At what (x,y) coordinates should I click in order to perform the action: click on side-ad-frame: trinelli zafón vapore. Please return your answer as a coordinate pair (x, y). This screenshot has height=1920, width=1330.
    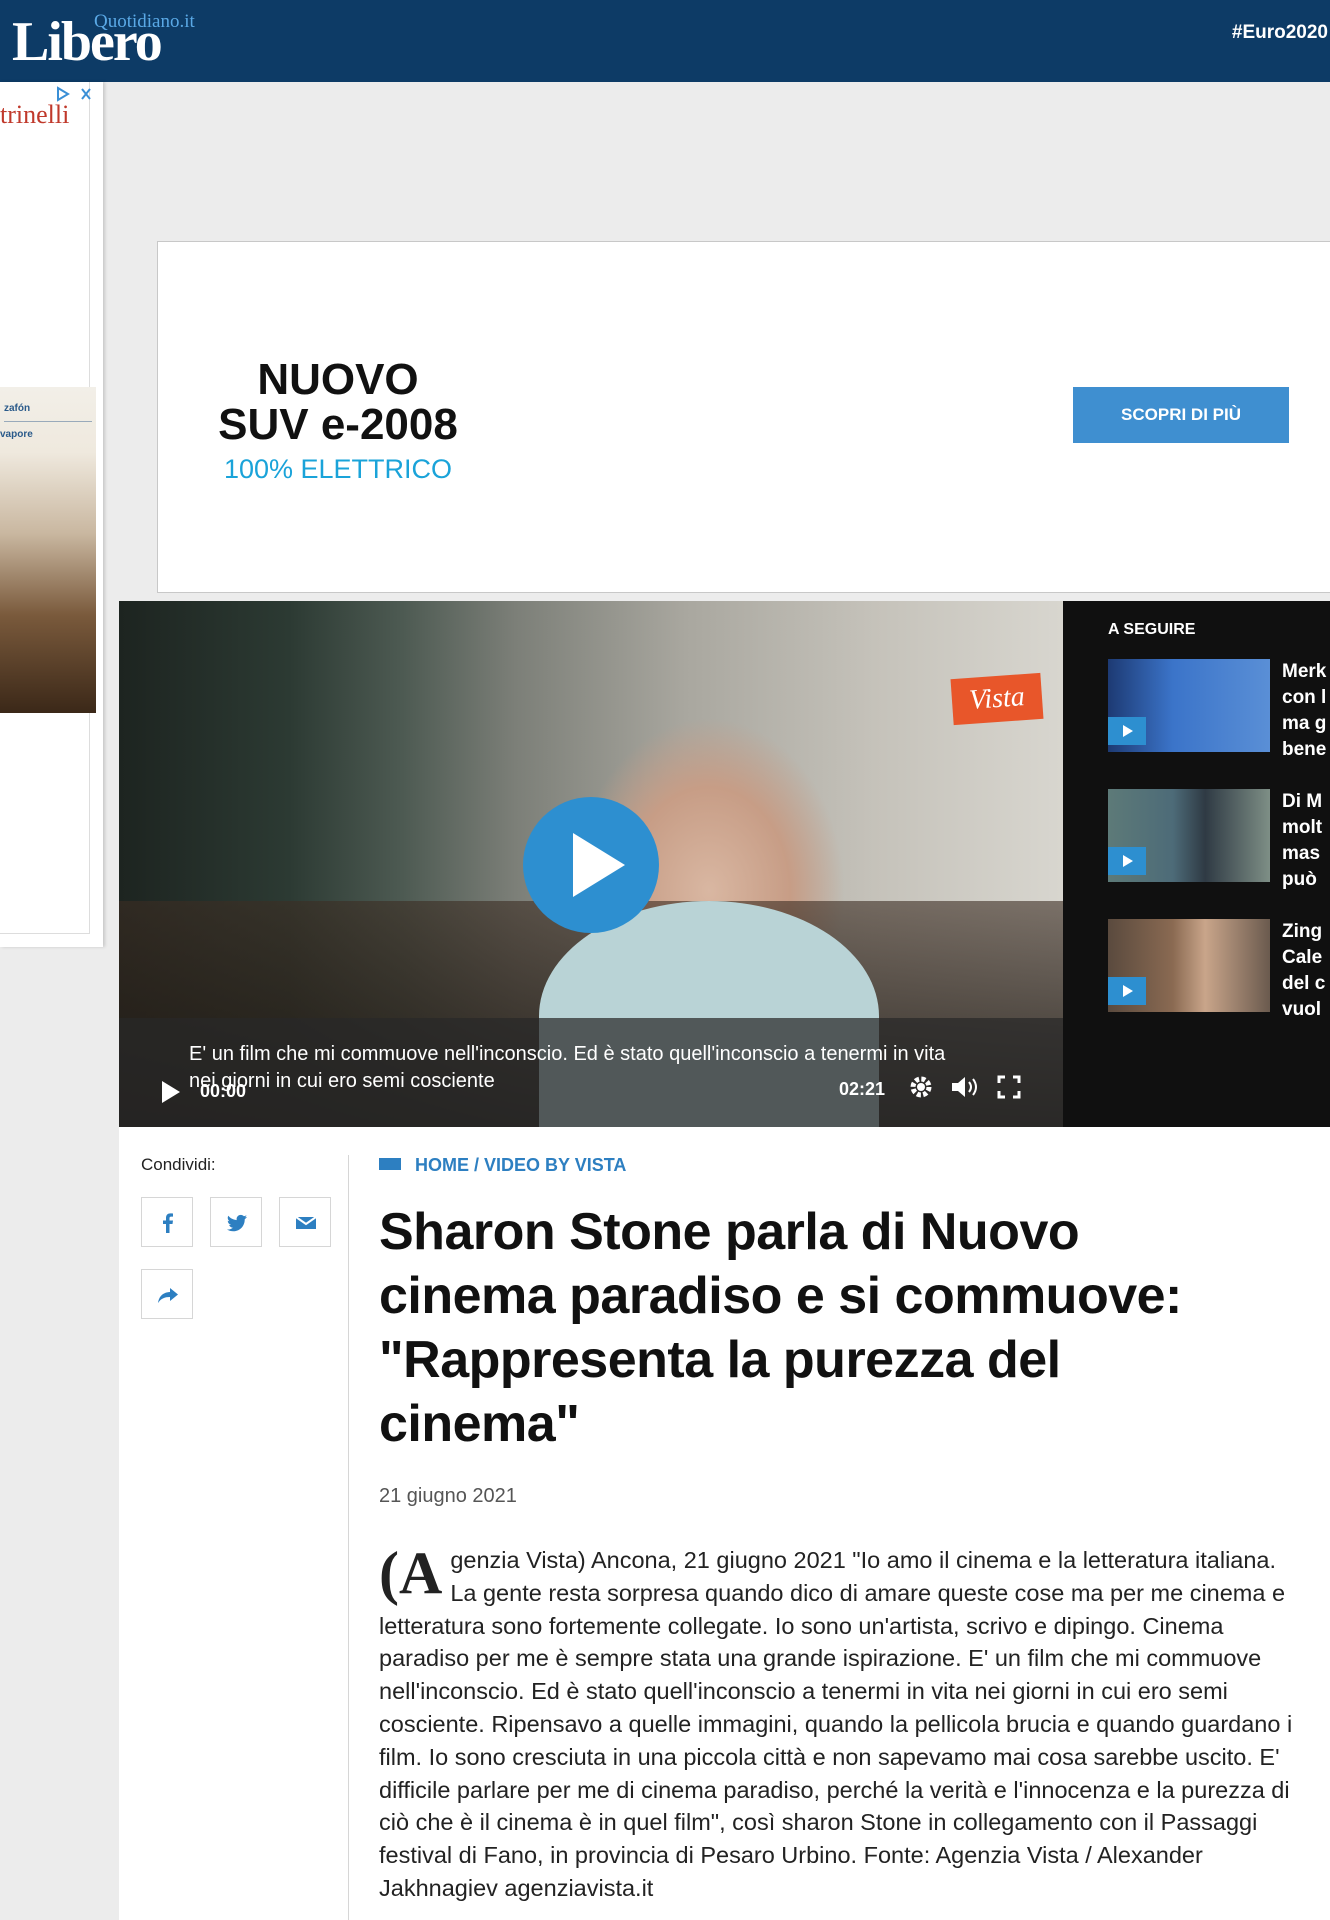
    Looking at the image, I should click on (48, 508).